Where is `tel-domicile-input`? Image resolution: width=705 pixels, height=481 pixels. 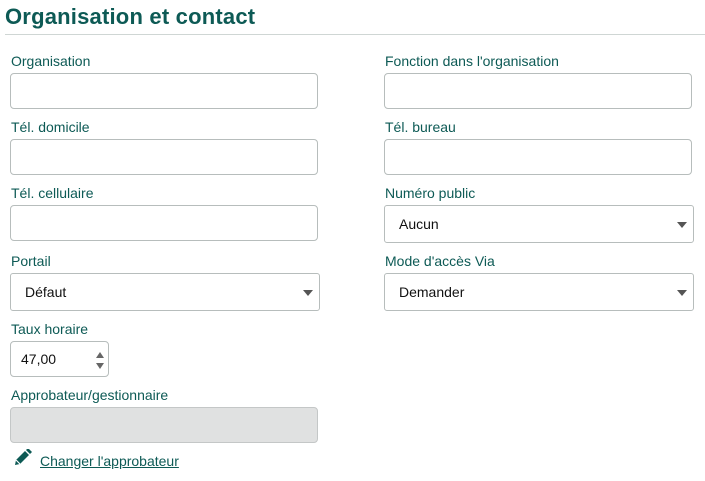 tel-domicile-input is located at coordinates (164, 157).